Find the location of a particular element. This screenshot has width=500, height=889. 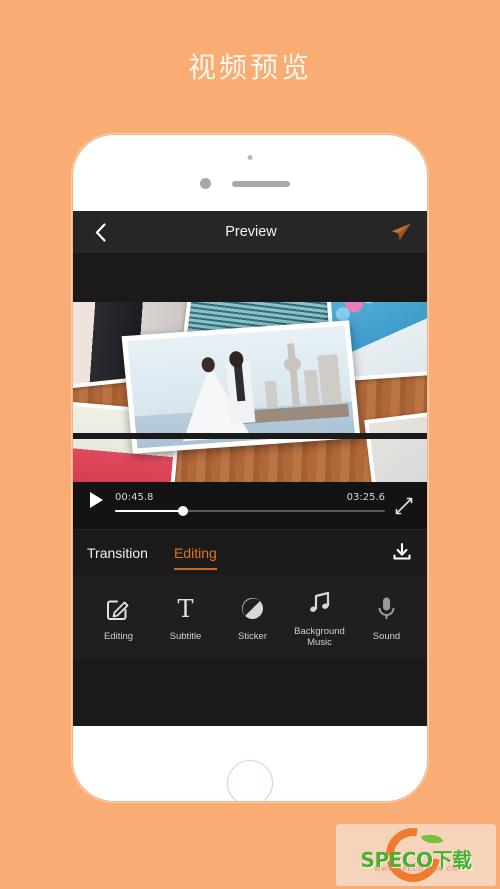

microphone-icon is located at coordinates (386, 608).